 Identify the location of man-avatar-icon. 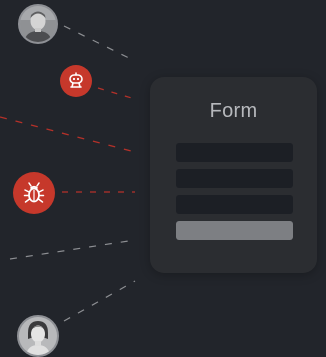
(38, 24).